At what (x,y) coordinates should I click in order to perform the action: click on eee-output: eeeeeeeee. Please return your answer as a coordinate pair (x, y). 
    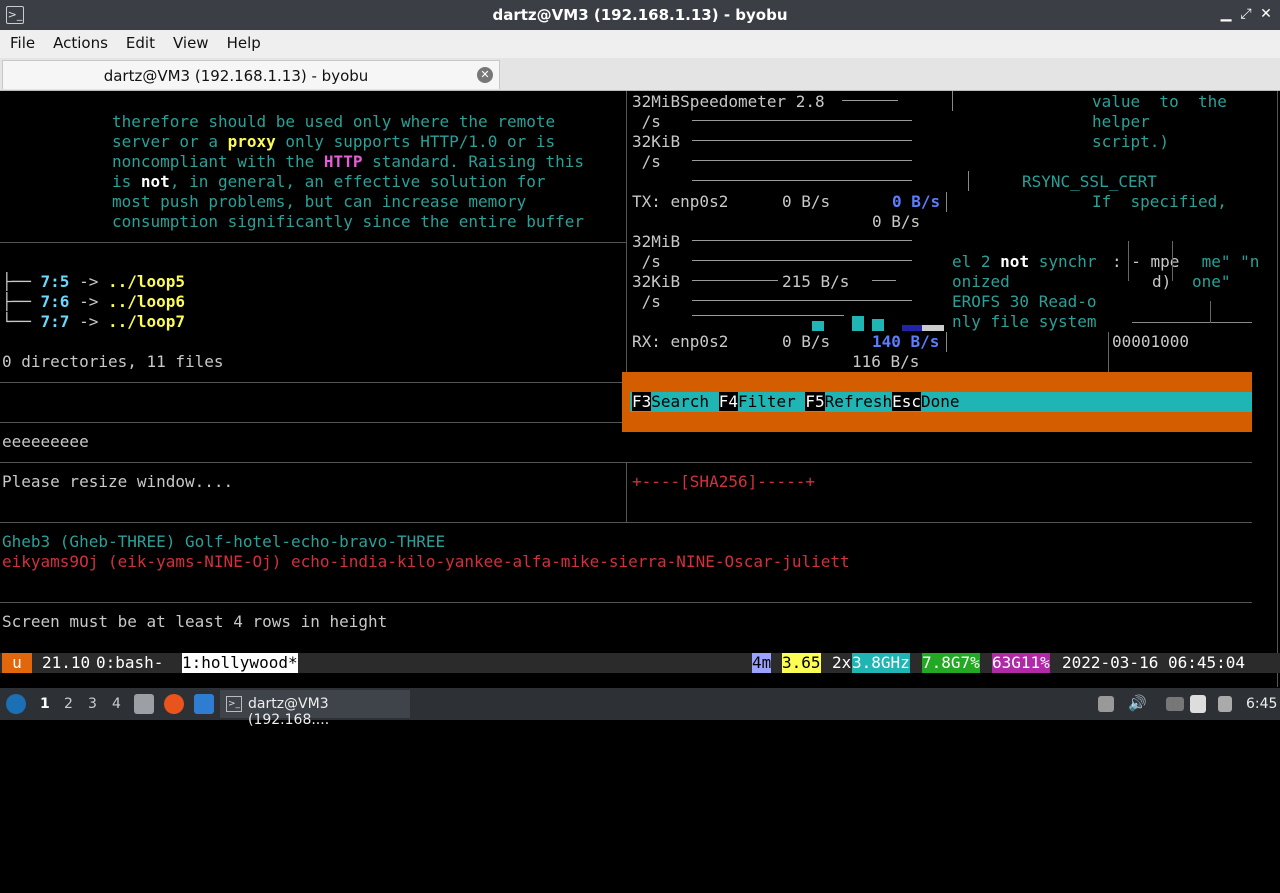
    Looking at the image, I should click on (45, 441).